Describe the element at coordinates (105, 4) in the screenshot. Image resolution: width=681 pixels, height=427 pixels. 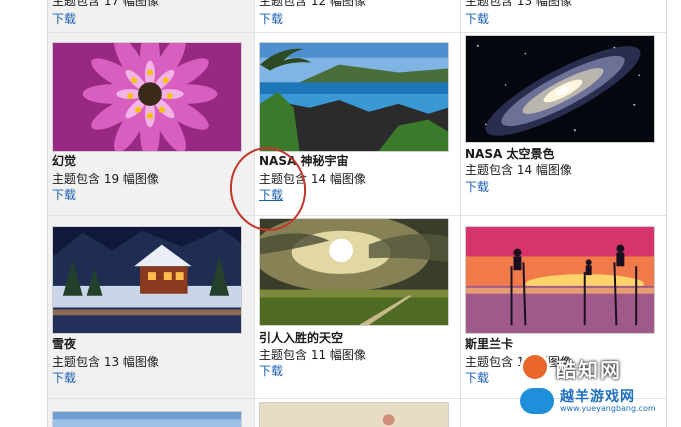
I see `theme-meta: 主题包含 17 幅图像` at that location.